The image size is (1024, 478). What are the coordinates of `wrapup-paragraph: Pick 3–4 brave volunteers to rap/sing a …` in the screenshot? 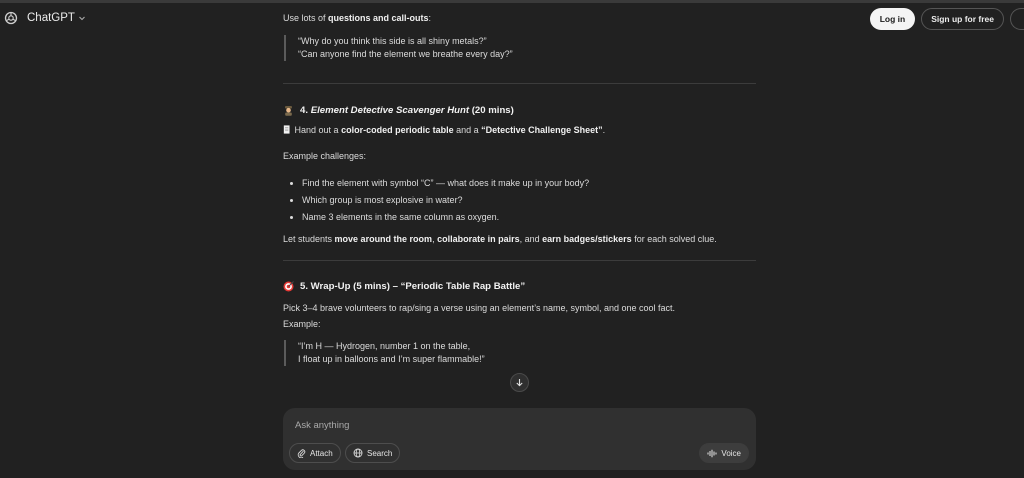 It's located at (479, 308).